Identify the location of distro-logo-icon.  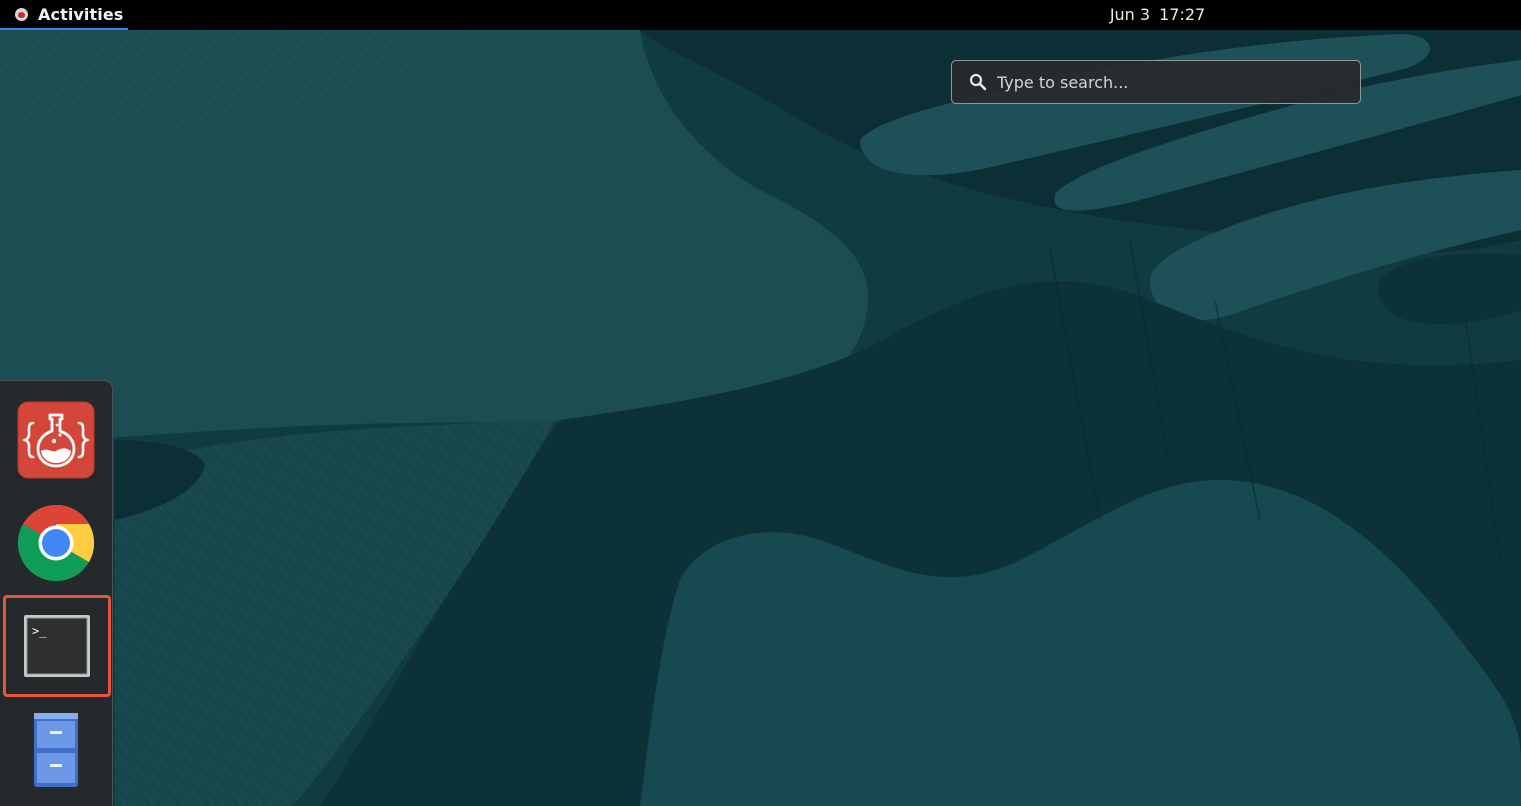
(21, 14).